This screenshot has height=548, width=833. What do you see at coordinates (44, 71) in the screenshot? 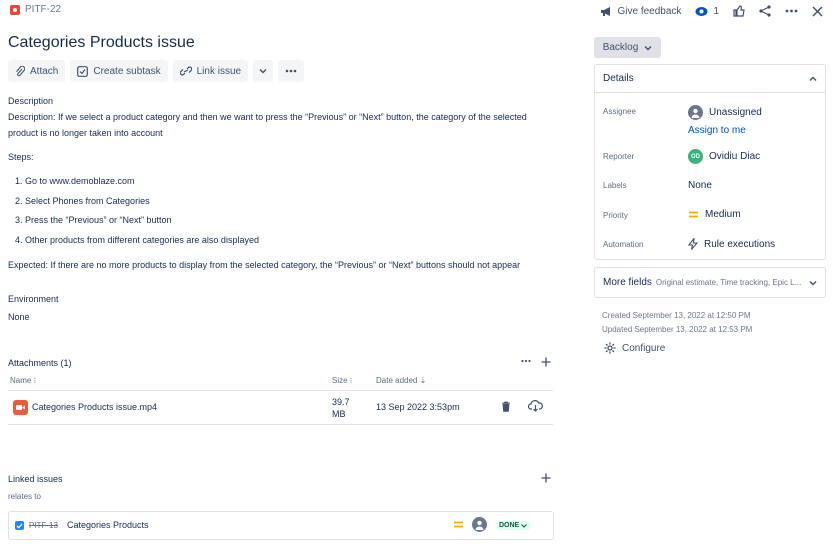
I see `attach-label: Attach` at bounding box center [44, 71].